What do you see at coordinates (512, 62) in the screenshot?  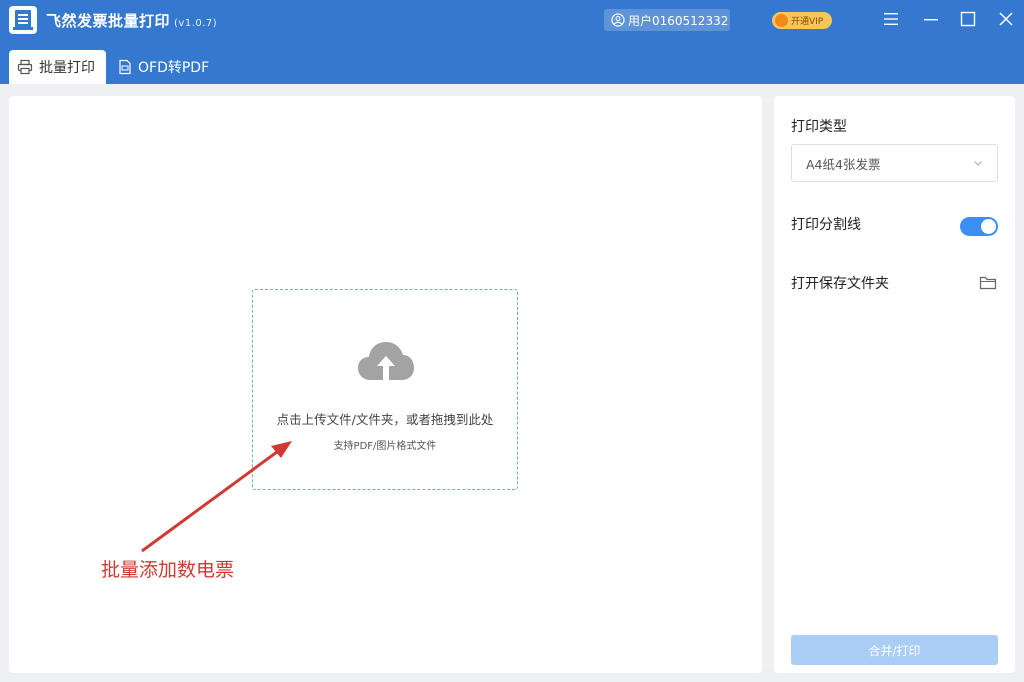 I see `tab-bar: 批量打印 OFD转PDF` at bounding box center [512, 62].